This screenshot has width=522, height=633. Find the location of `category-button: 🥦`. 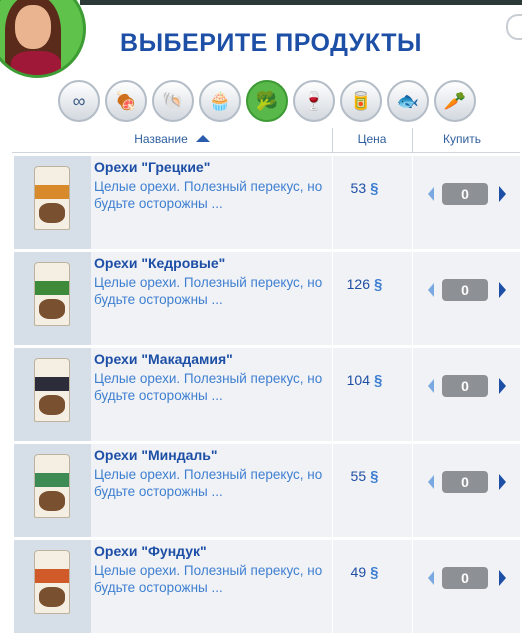

category-button: 🥦 is located at coordinates (267, 101).